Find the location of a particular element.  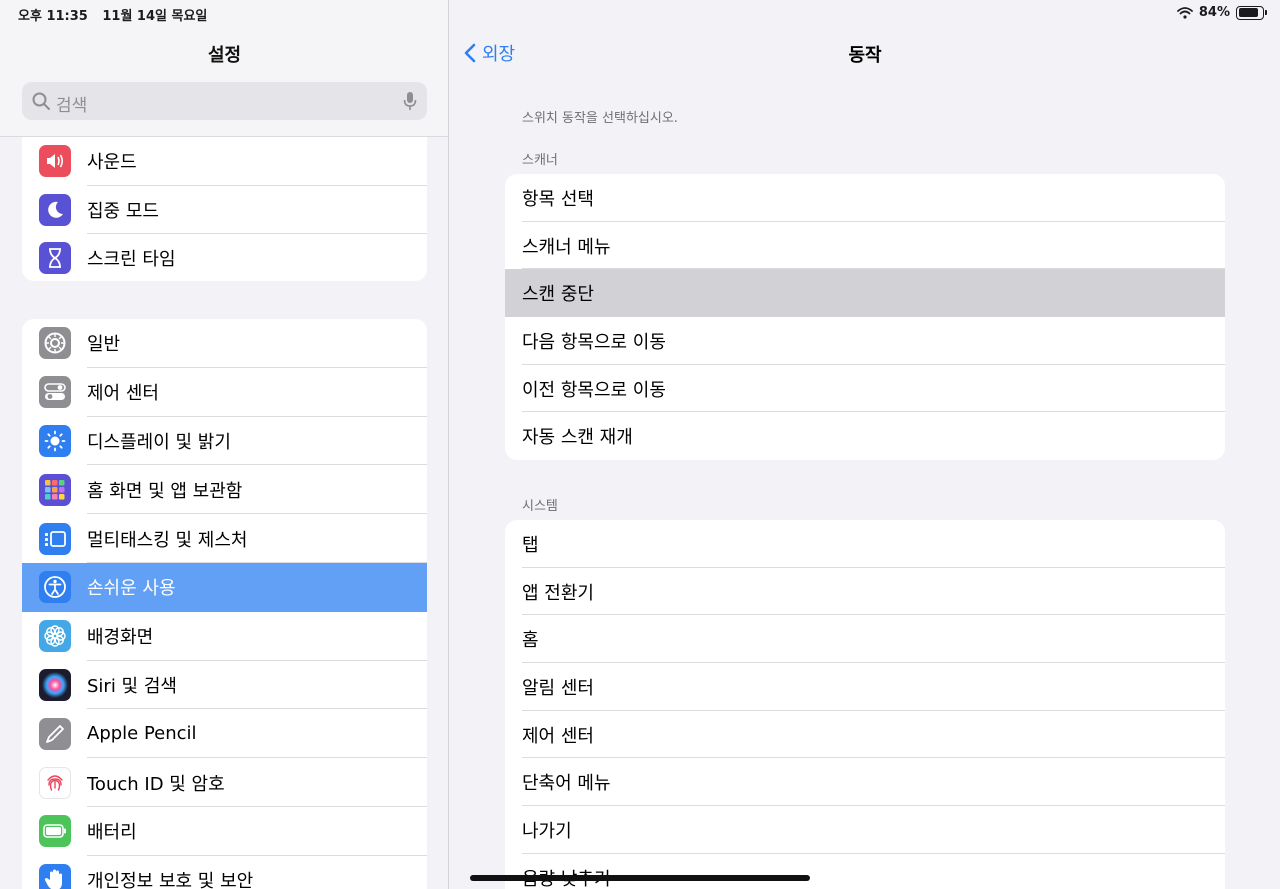

action-label: 탭 is located at coordinates (530, 545).